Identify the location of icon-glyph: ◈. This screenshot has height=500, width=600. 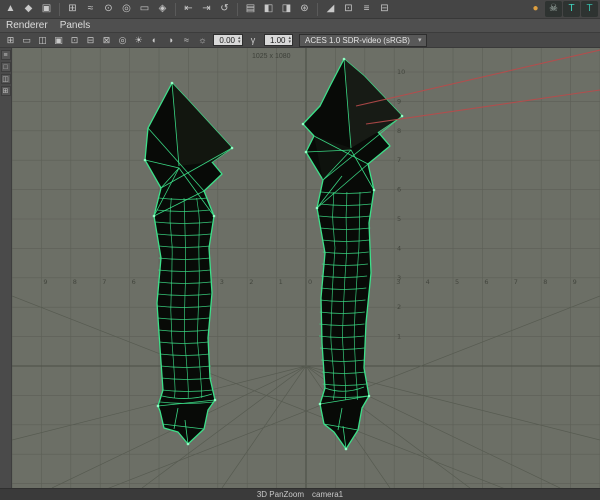
(162, 8).